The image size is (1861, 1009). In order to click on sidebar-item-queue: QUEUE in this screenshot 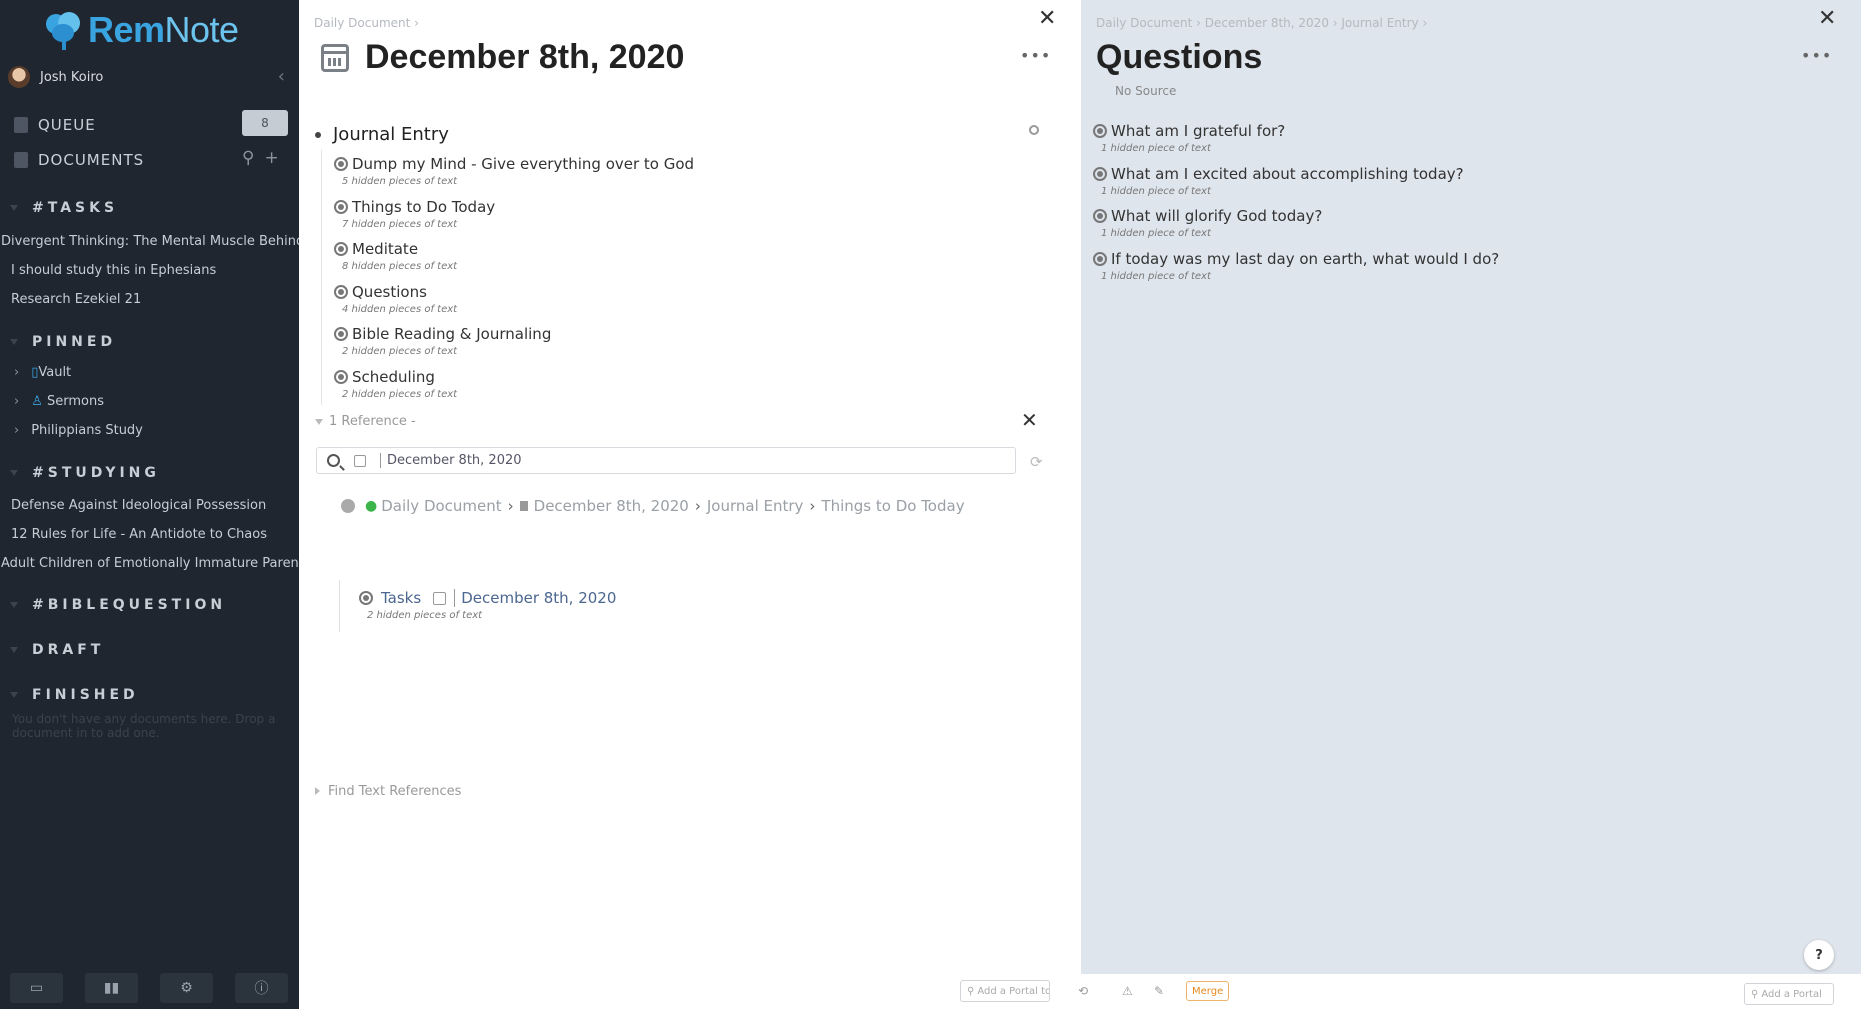, I will do `click(55, 125)`.